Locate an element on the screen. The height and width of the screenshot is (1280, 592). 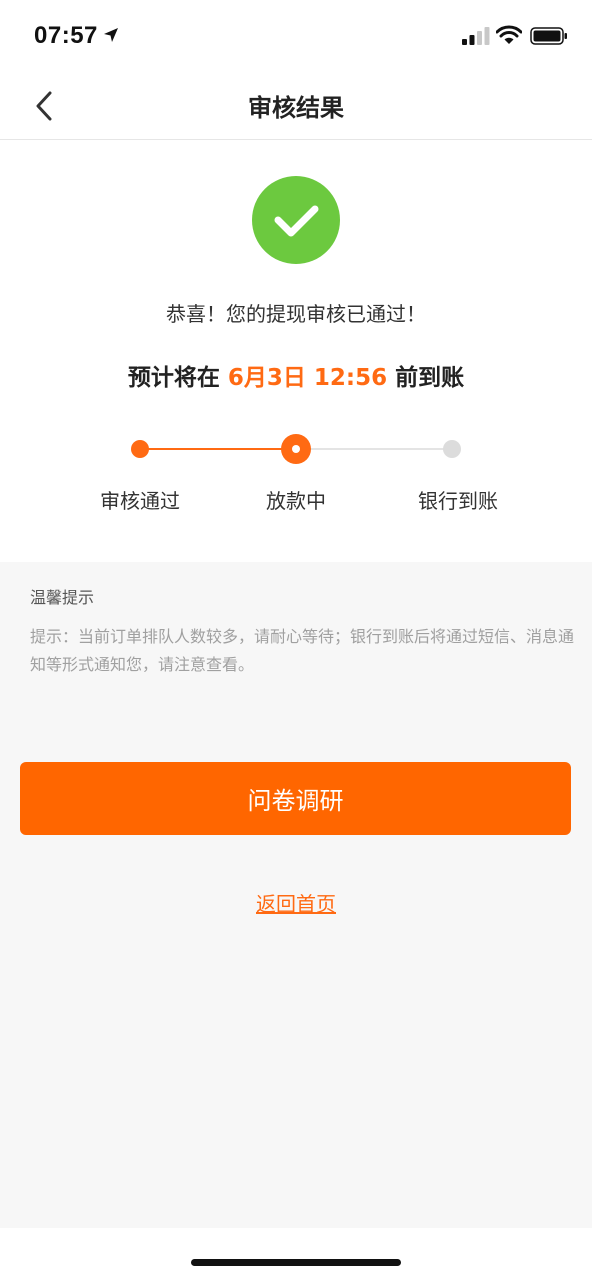
cellular-signal-icon is located at coordinates (476, 38).